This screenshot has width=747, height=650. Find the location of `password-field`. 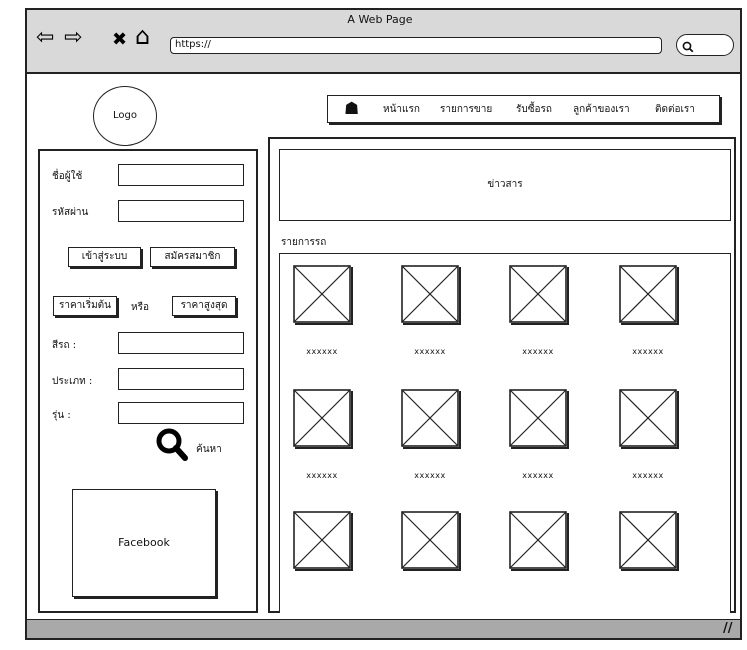

password-field is located at coordinates (181, 211).